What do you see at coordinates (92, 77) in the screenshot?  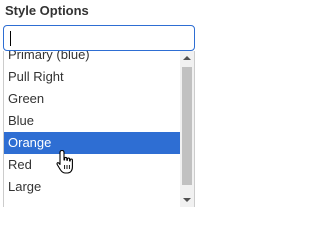 I see `option-pull-right: Pull Right` at bounding box center [92, 77].